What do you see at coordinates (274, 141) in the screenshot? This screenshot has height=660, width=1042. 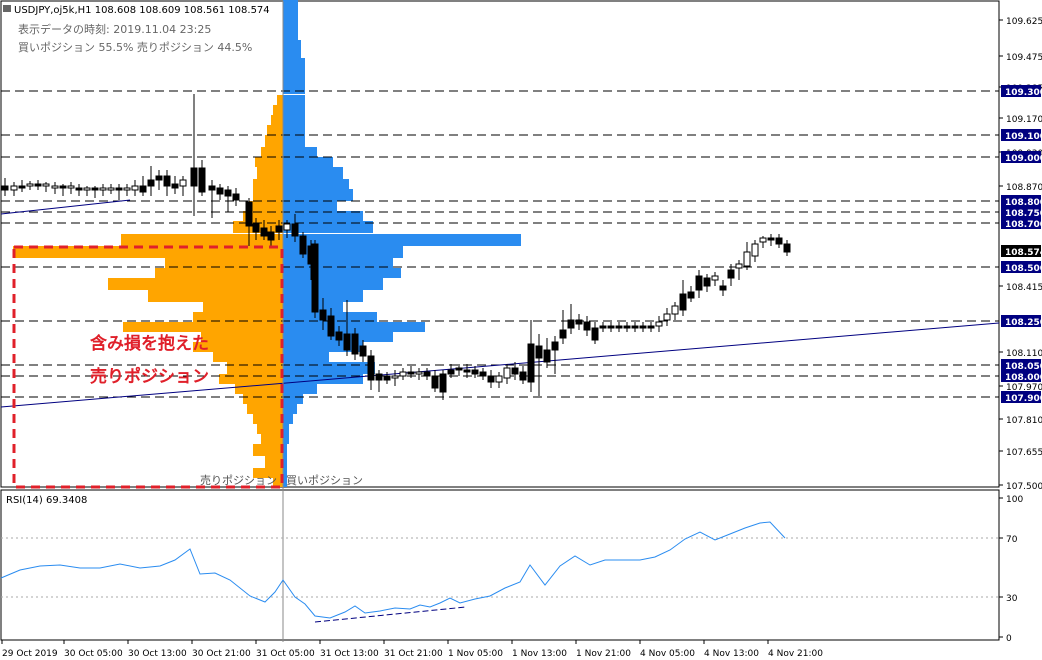 I see `sell-profile-bar` at bounding box center [274, 141].